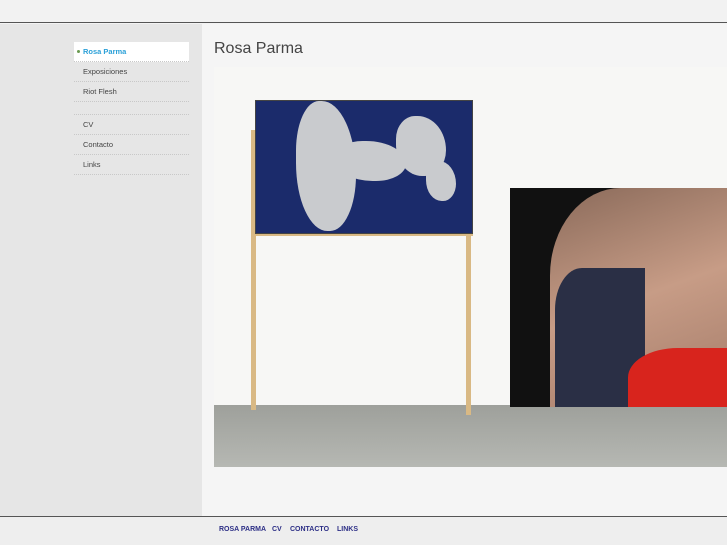 The width and height of the screenshot is (727, 545). I want to click on footer-link-links: LINKS, so click(347, 529).